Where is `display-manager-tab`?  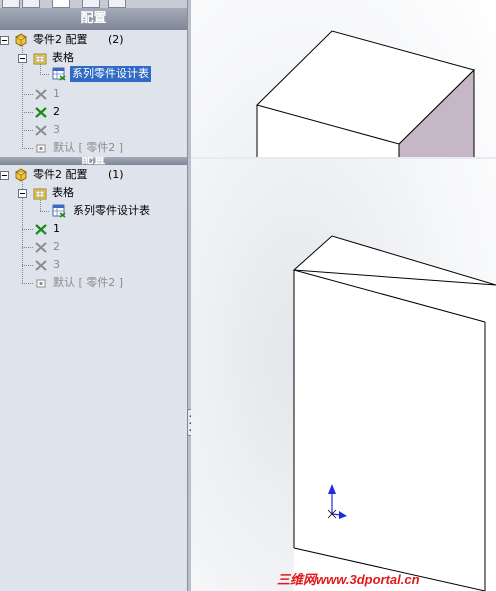
display-manager-tab is located at coordinates (117, 4).